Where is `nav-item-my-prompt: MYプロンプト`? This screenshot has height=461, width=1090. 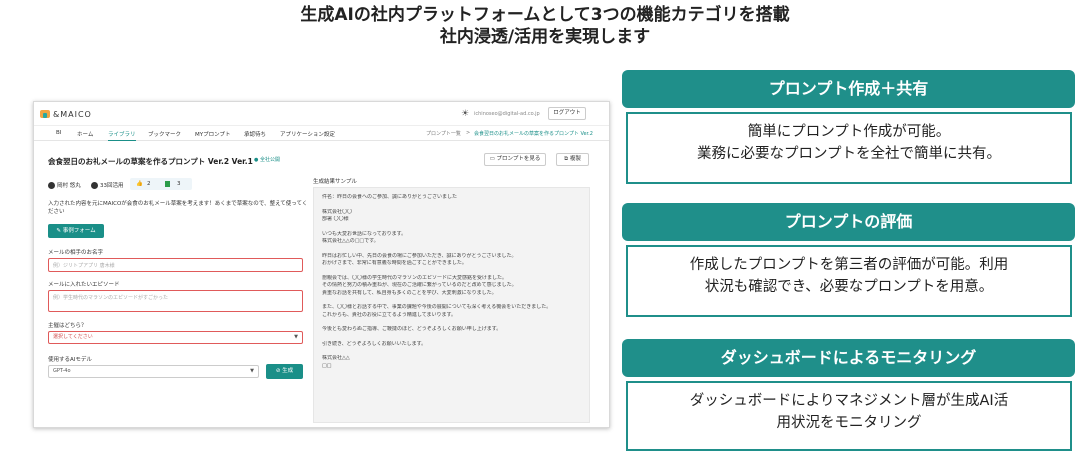
nav-item-my-prompt: MYプロンプト is located at coordinates (212, 134).